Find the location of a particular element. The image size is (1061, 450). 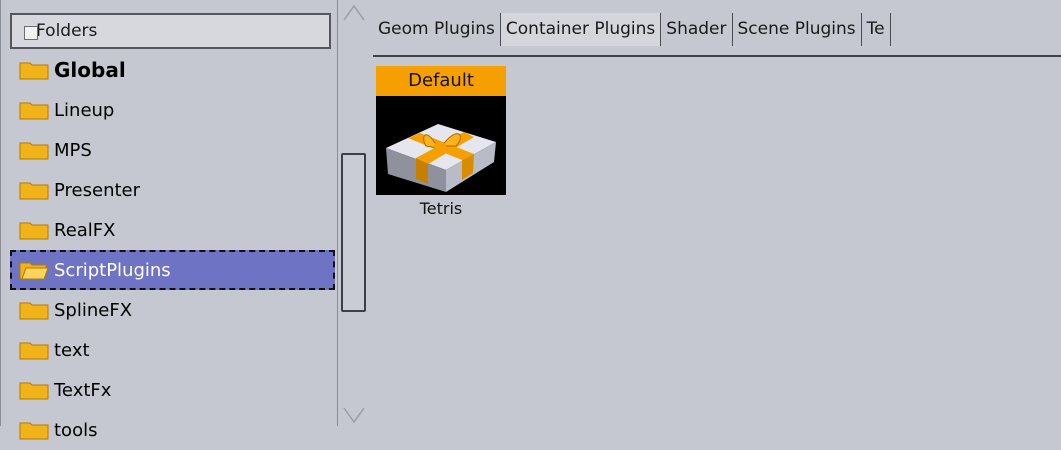

scroll-down-arrow-icon is located at coordinates (354, 415).